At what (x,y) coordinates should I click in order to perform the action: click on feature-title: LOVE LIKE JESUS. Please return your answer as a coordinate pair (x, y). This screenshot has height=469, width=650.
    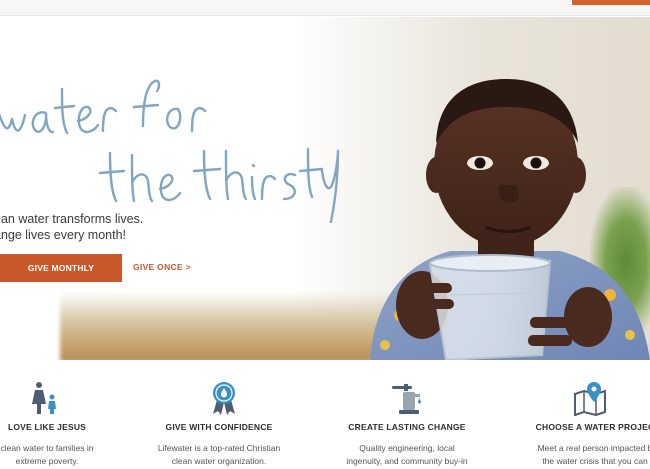
    Looking at the image, I should click on (47, 427).